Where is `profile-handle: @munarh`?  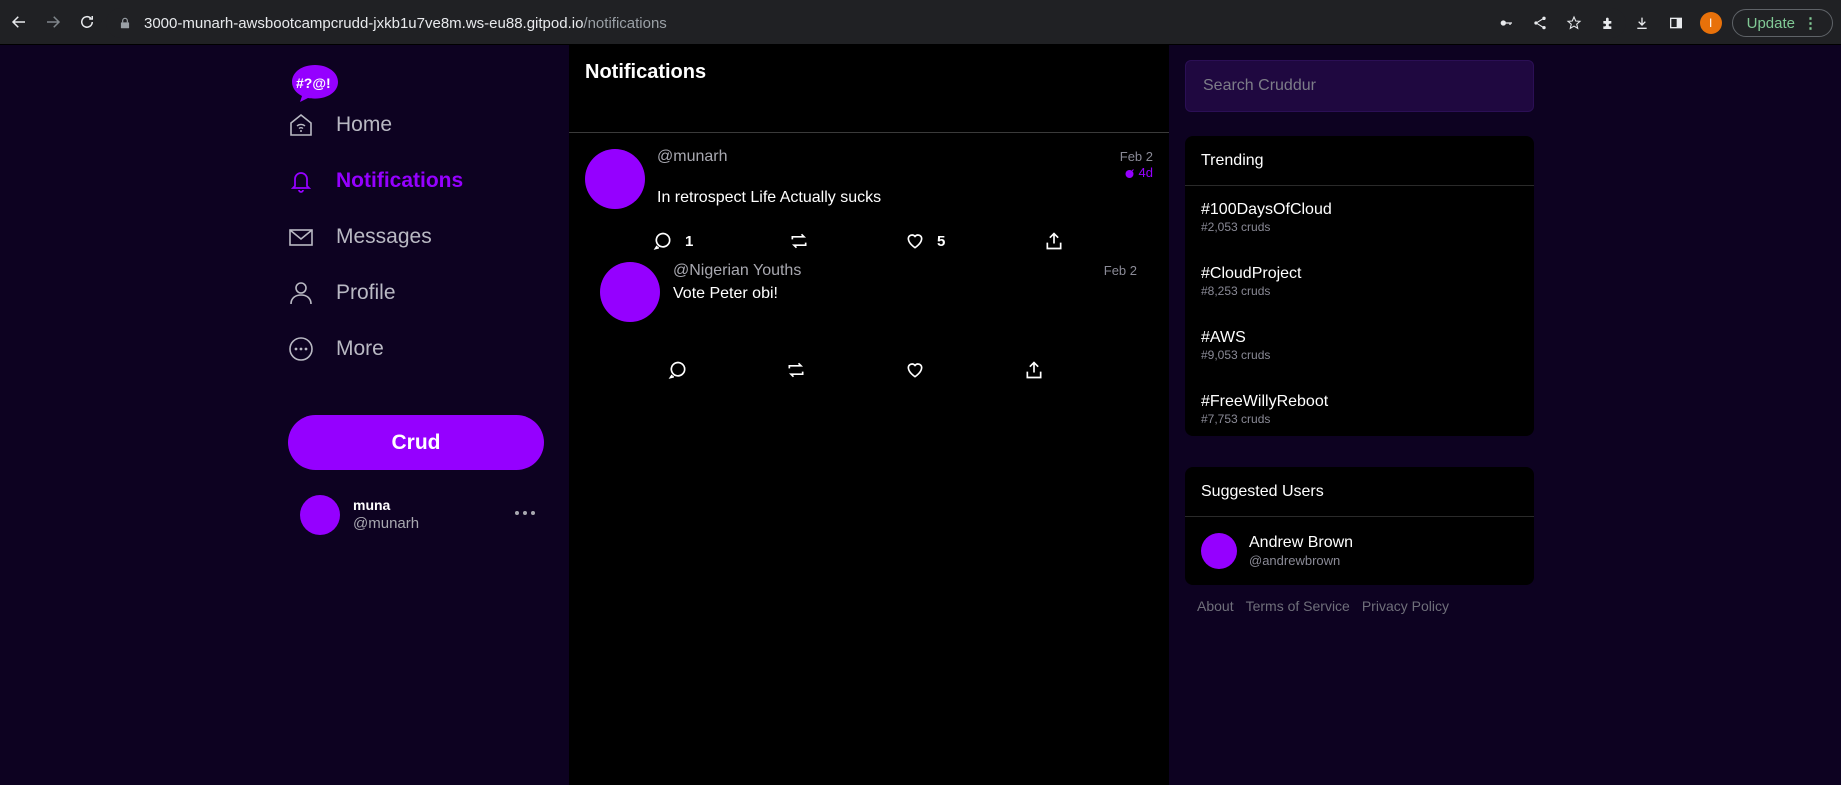
profile-handle: @munarh is located at coordinates (386, 523).